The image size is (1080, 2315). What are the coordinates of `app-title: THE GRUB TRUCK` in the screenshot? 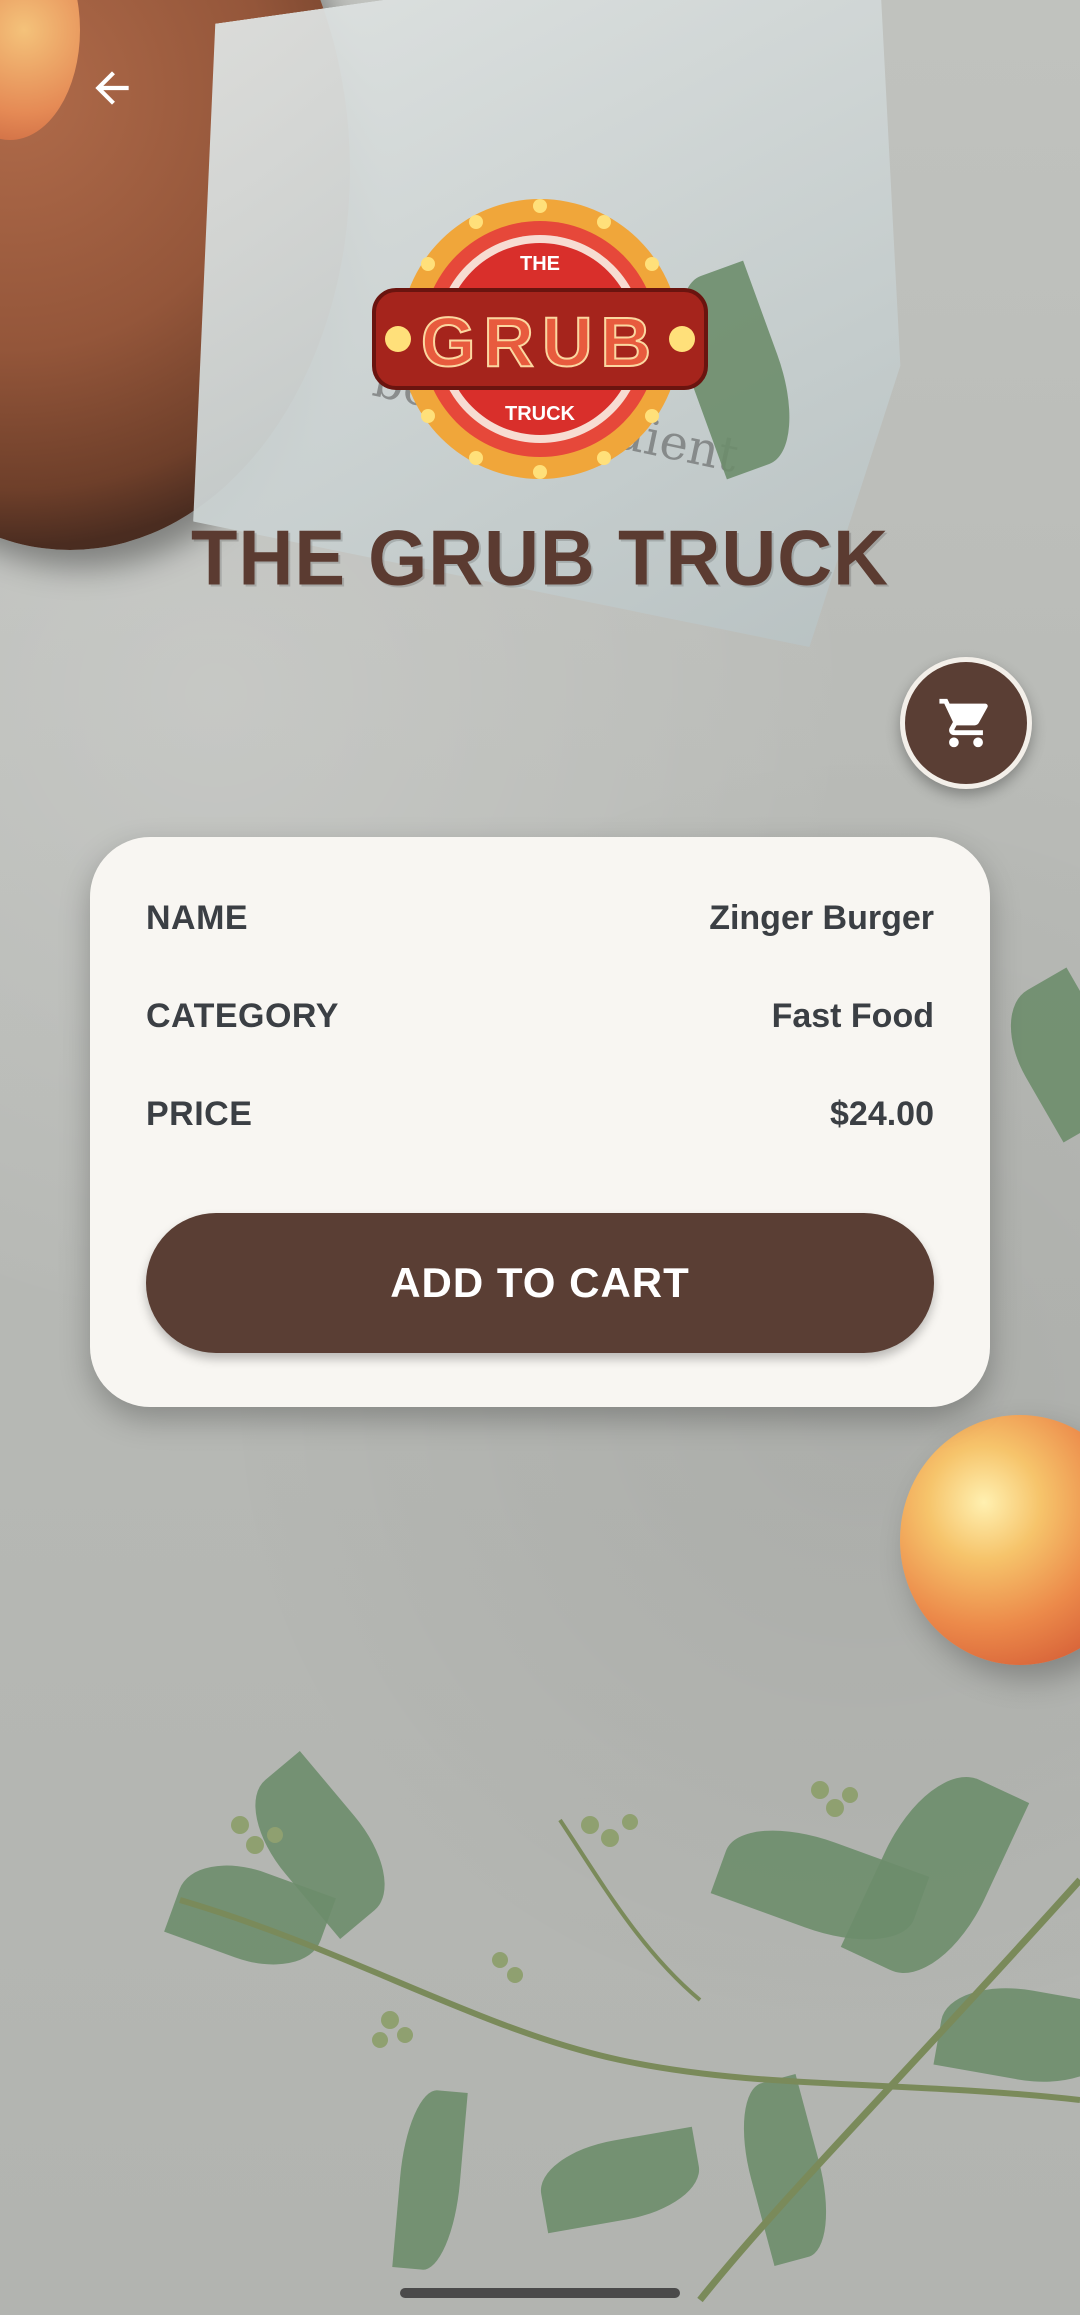 It's located at (540, 558).